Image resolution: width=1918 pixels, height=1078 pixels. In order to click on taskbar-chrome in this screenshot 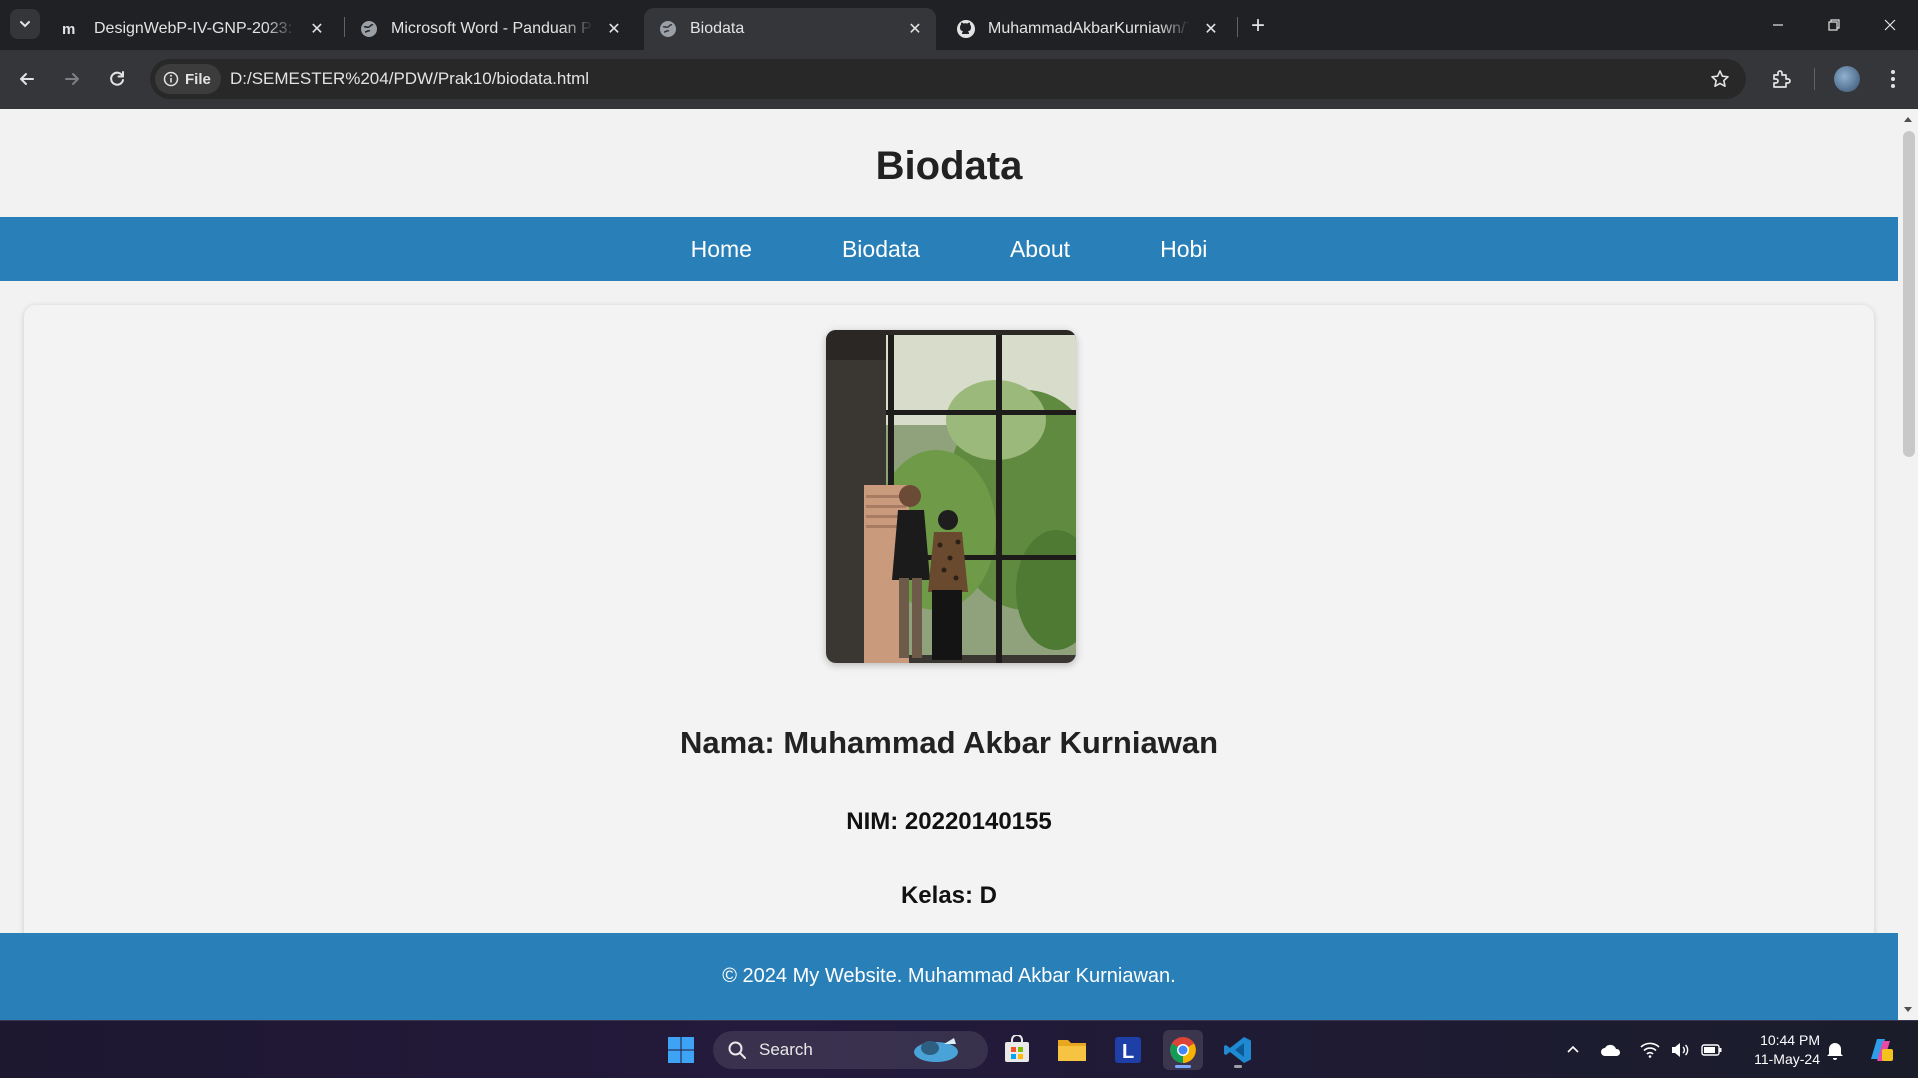, I will do `click(1183, 1050)`.